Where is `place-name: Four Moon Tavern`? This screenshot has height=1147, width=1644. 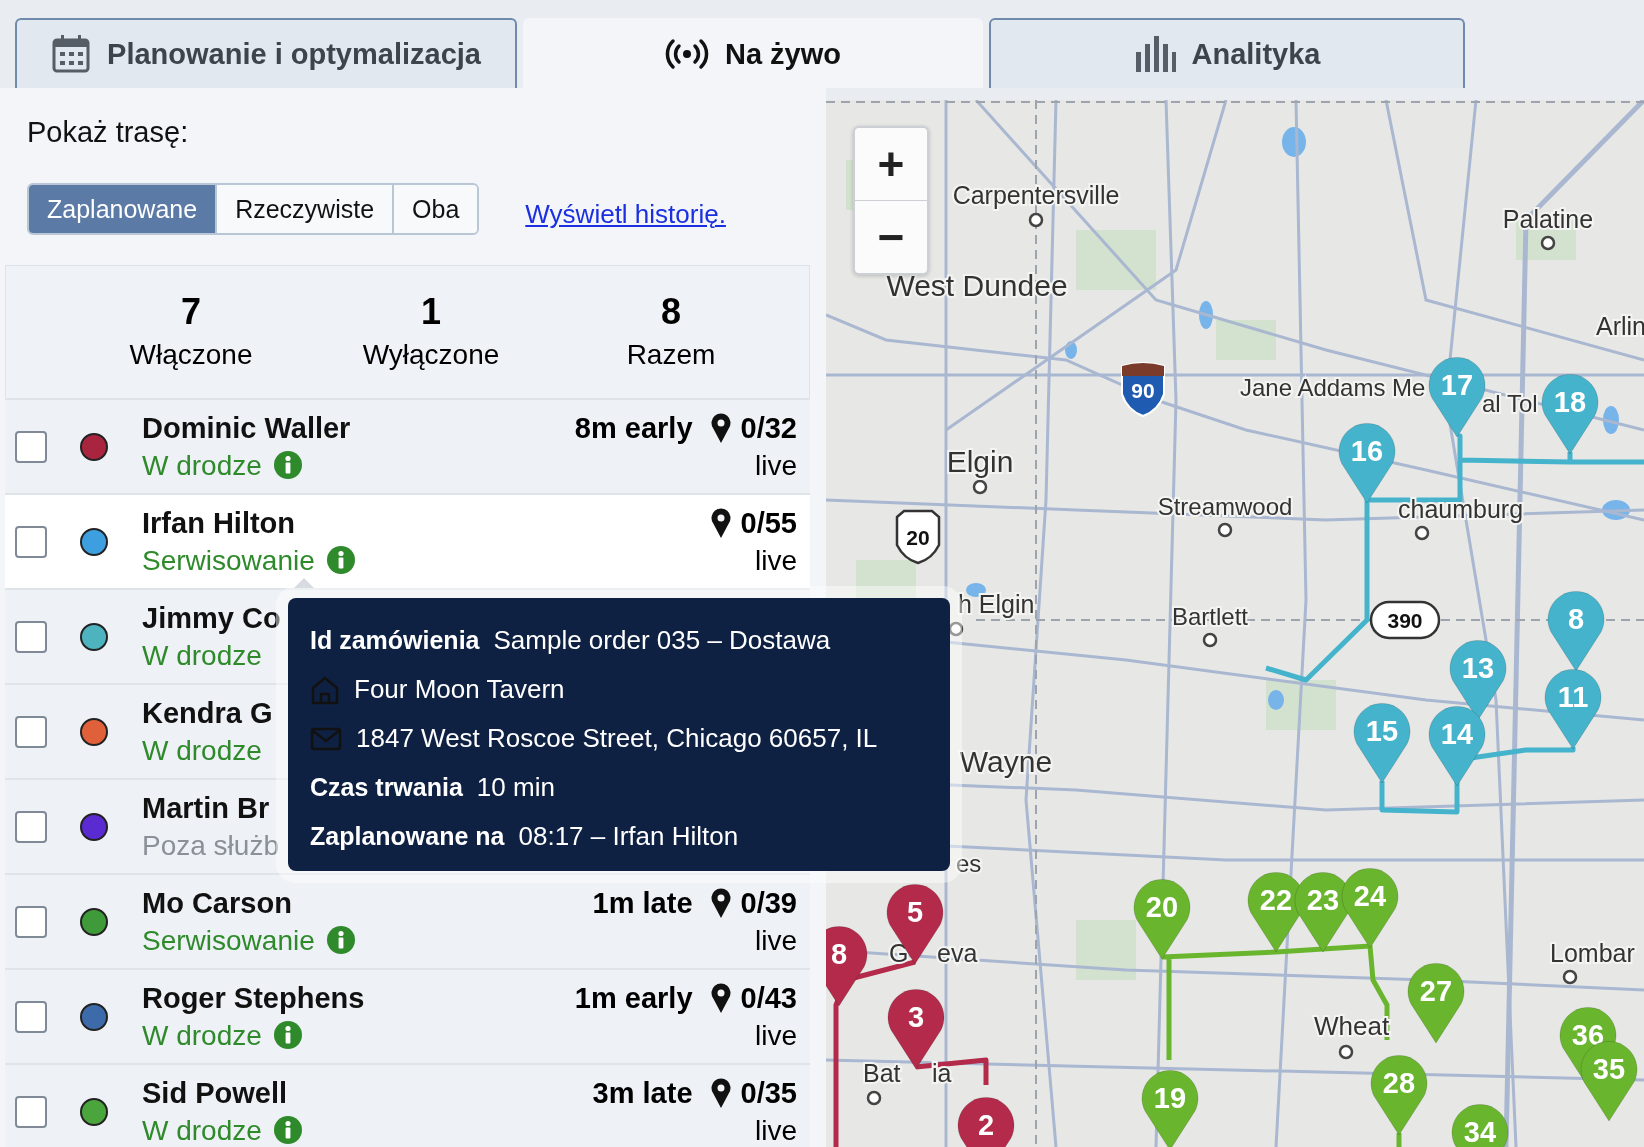
place-name: Four Moon Tavern is located at coordinates (459, 689).